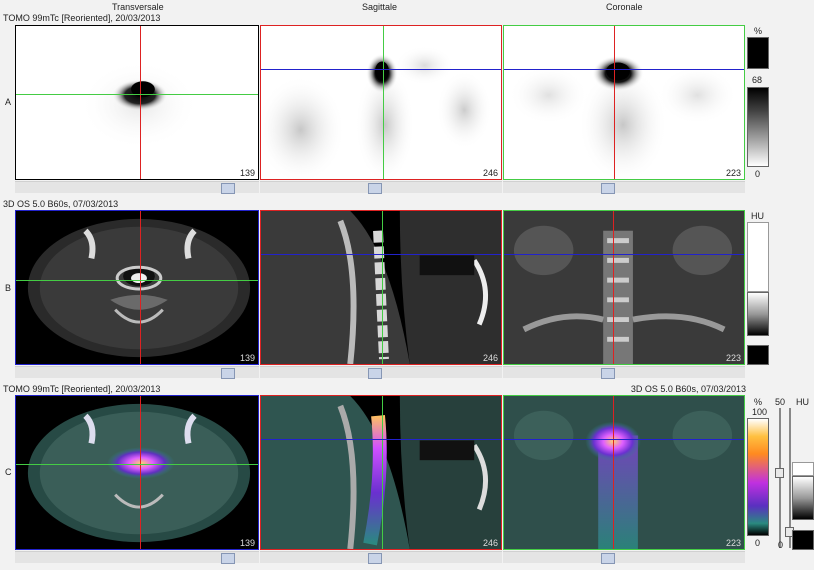 This screenshot has height=570, width=814. What do you see at coordinates (803, 498) in the screenshot?
I see `row-c-ct-grayscale-bar` at bounding box center [803, 498].